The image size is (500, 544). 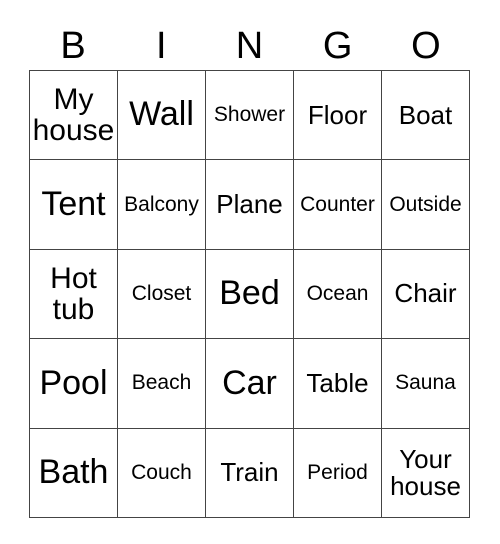 I want to click on bingo-cell-label: Chair, so click(x=425, y=293).